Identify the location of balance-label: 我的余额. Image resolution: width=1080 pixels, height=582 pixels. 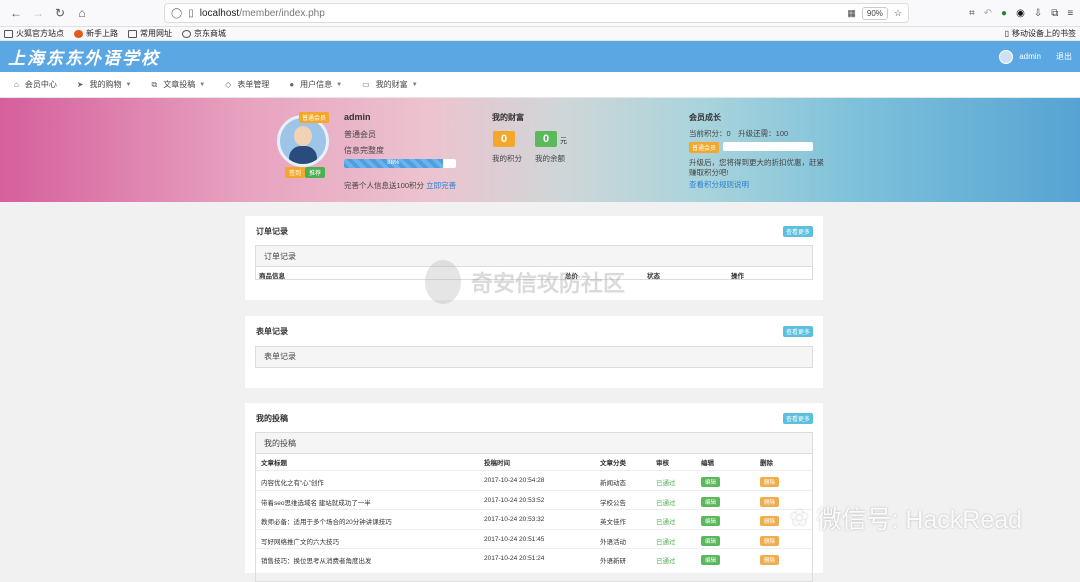
(550, 158).